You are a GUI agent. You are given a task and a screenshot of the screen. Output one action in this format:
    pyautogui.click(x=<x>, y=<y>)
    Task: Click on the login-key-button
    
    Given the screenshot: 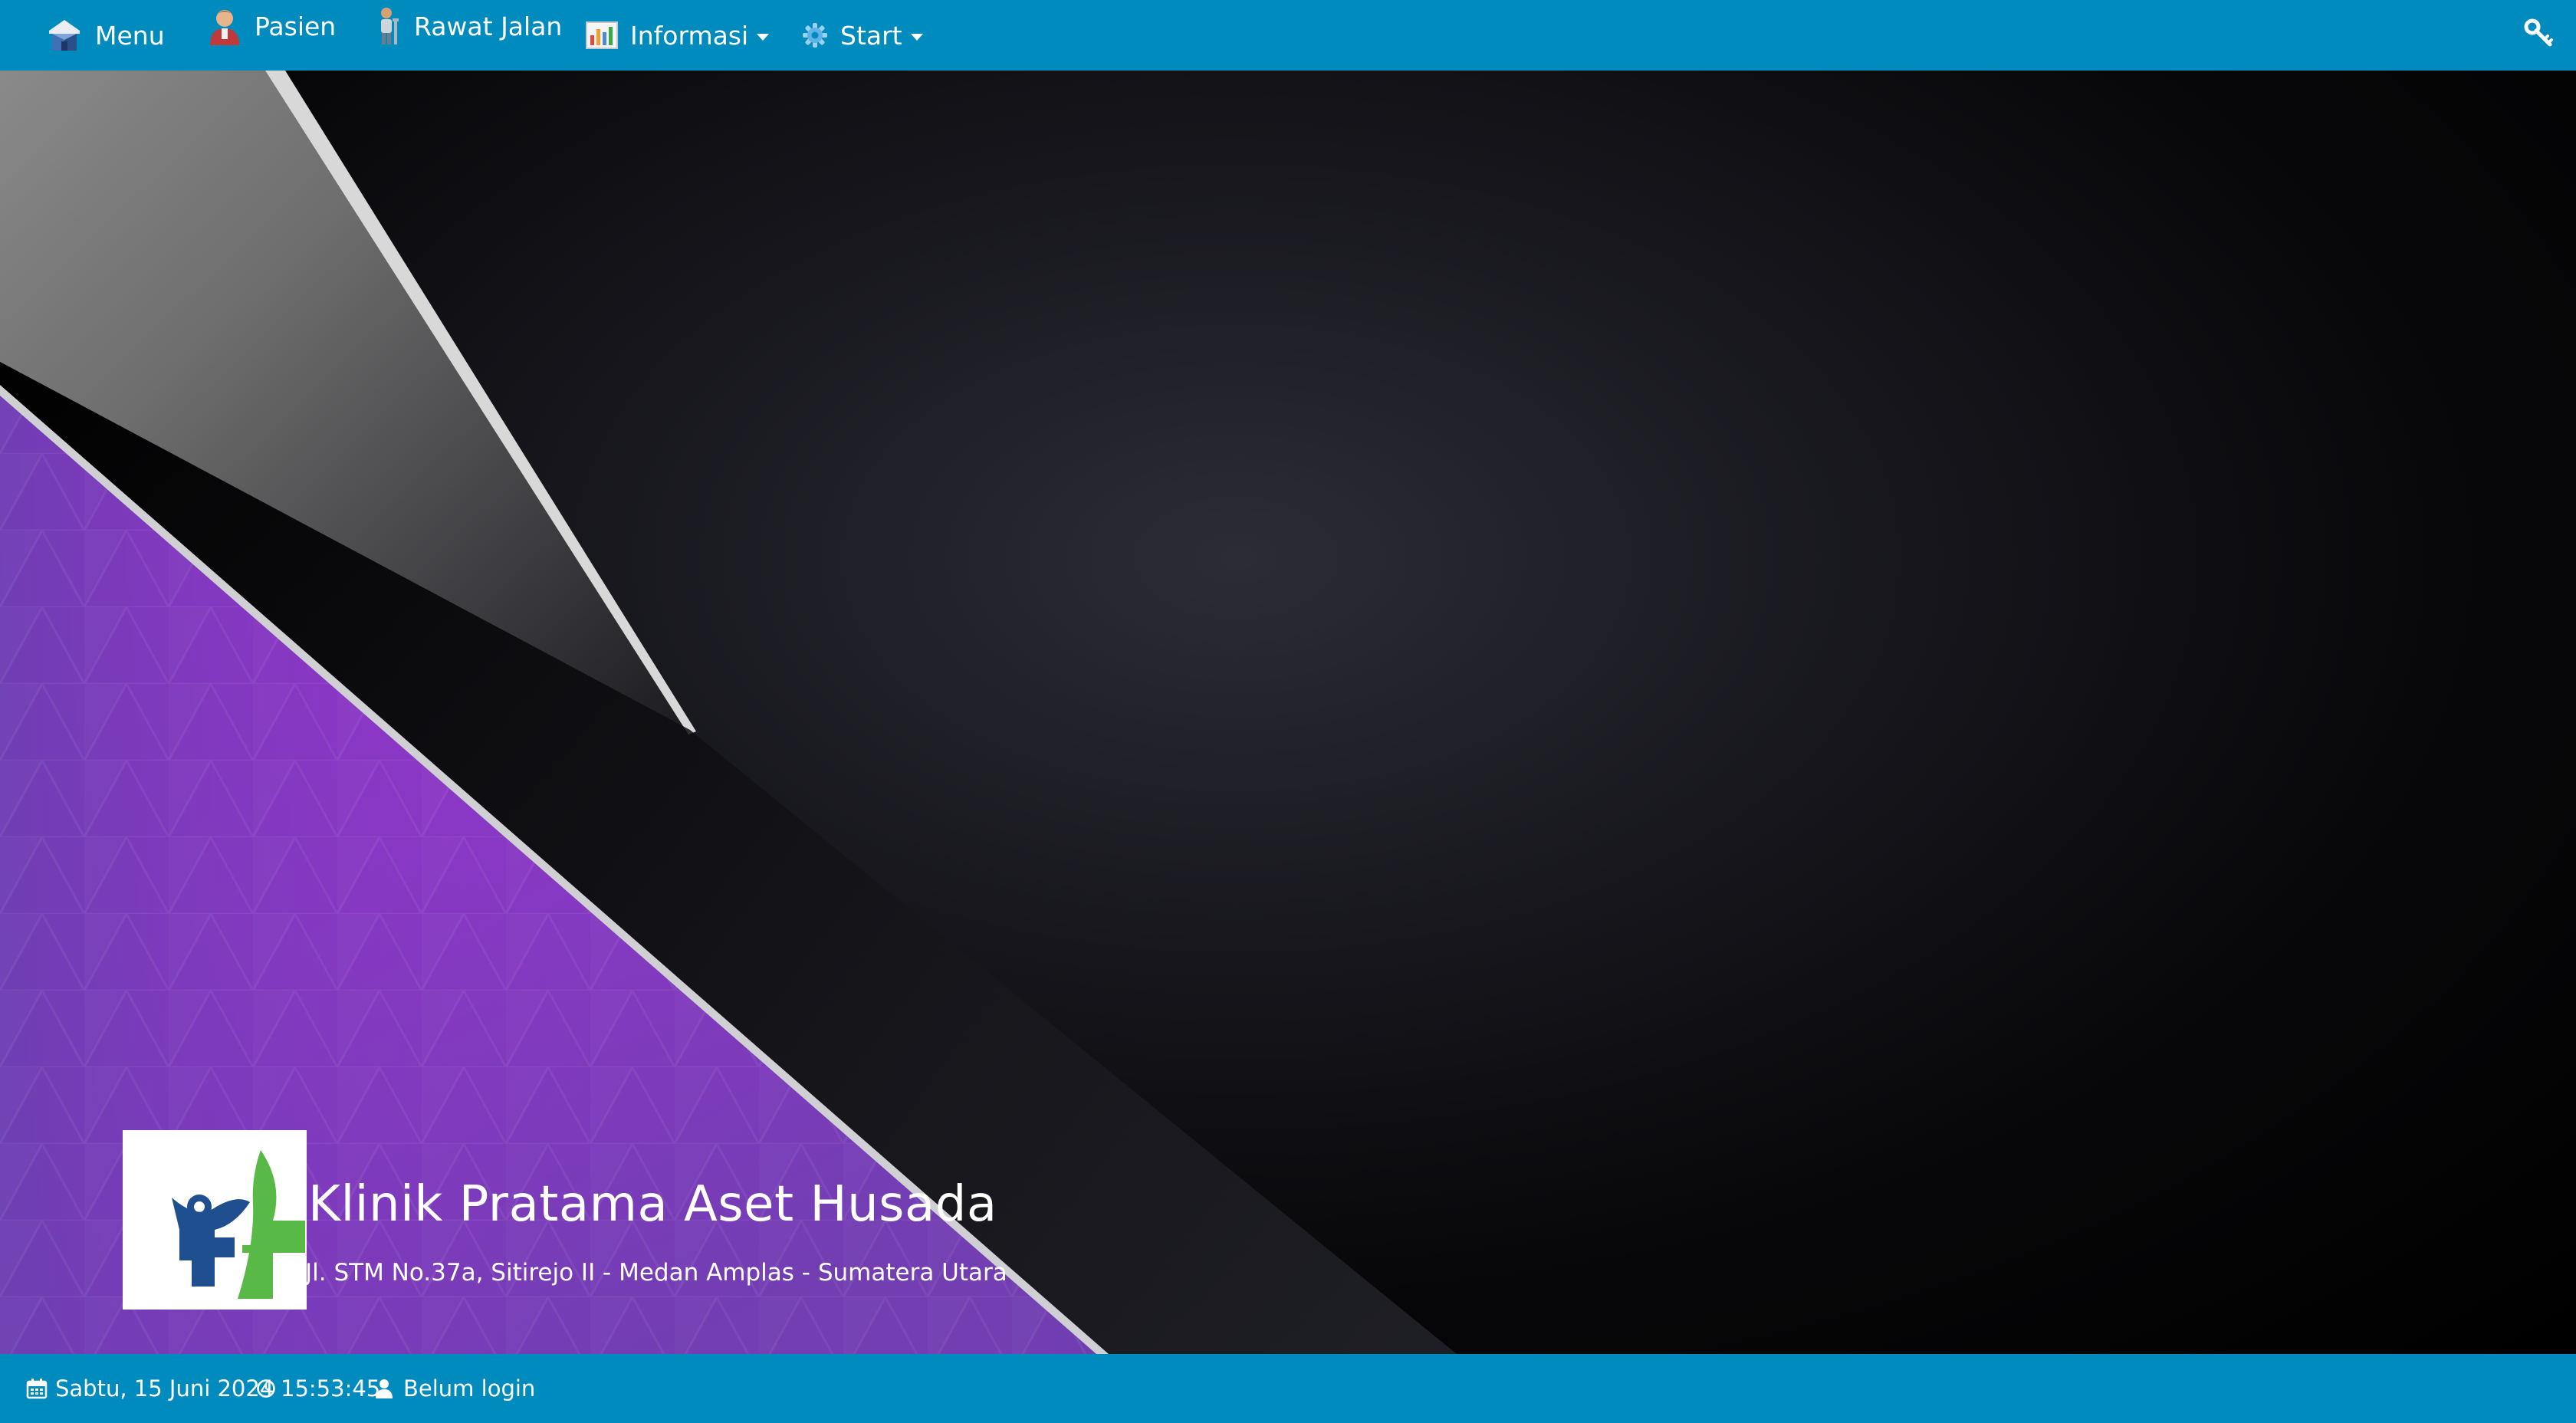 What is the action you would take?
    pyautogui.click(x=2539, y=35)
    